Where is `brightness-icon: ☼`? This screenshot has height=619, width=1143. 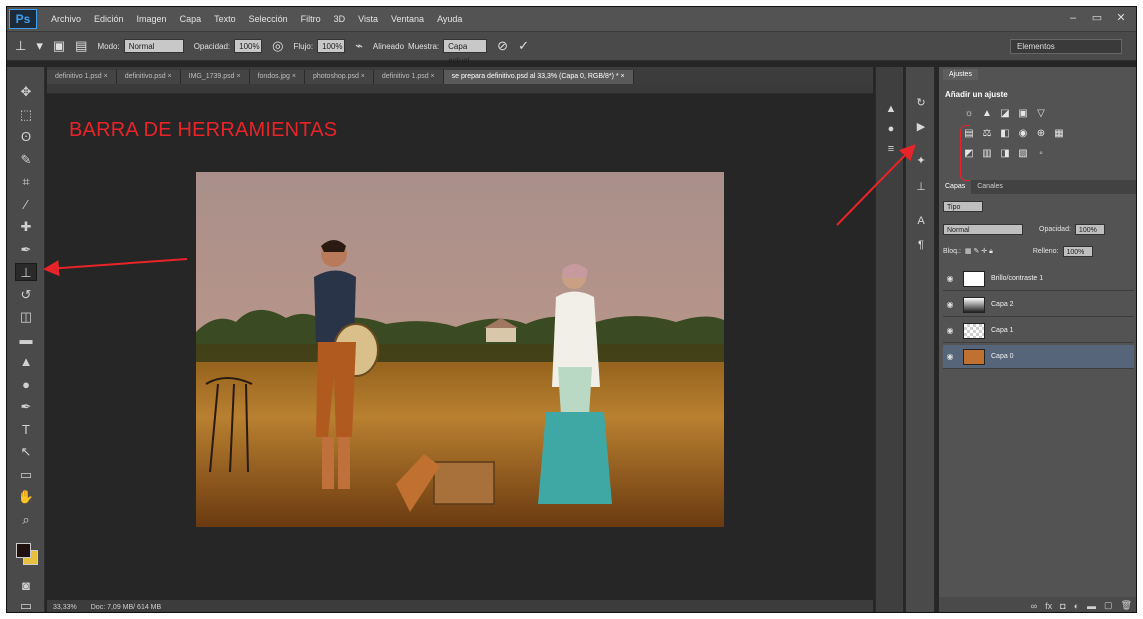 brightness-icon: ☼ is located at coordinates (969, 114).